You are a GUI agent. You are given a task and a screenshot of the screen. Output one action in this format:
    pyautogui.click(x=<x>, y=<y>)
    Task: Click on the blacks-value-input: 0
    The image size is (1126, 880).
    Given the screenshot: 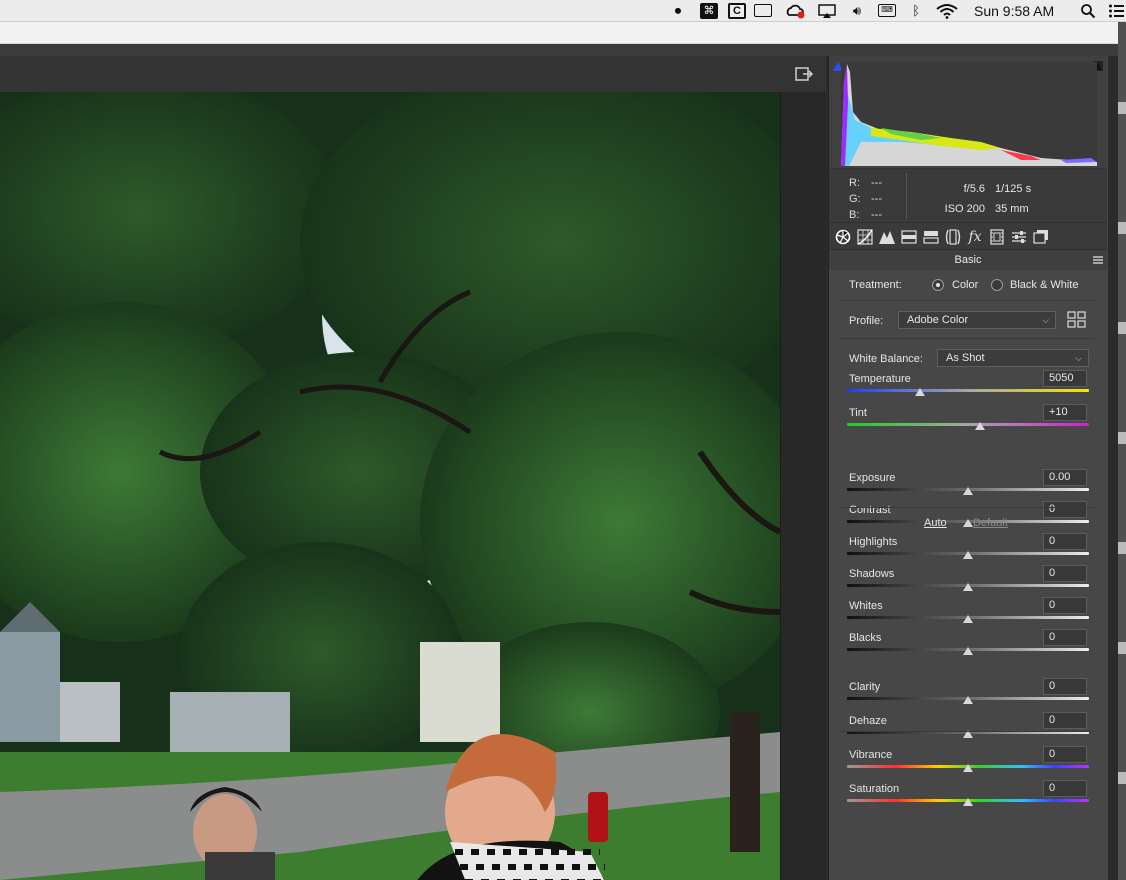 What is the action you would take?
    pyautogui.click(x=1065, y=637)
    